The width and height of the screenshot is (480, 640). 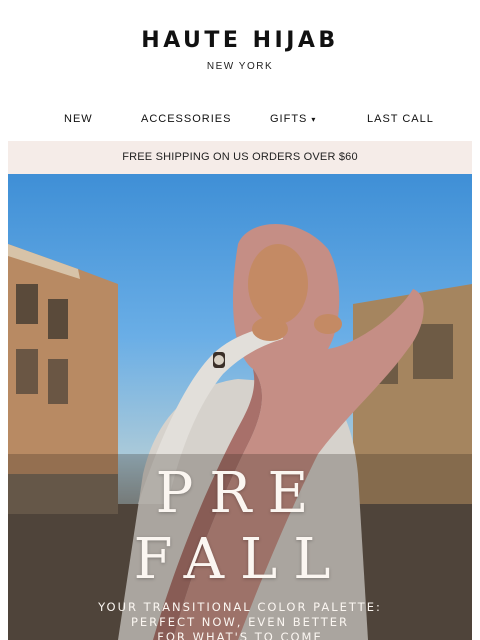 I want to click on hero-title-line1: PRE, so click(x=240, y=493).